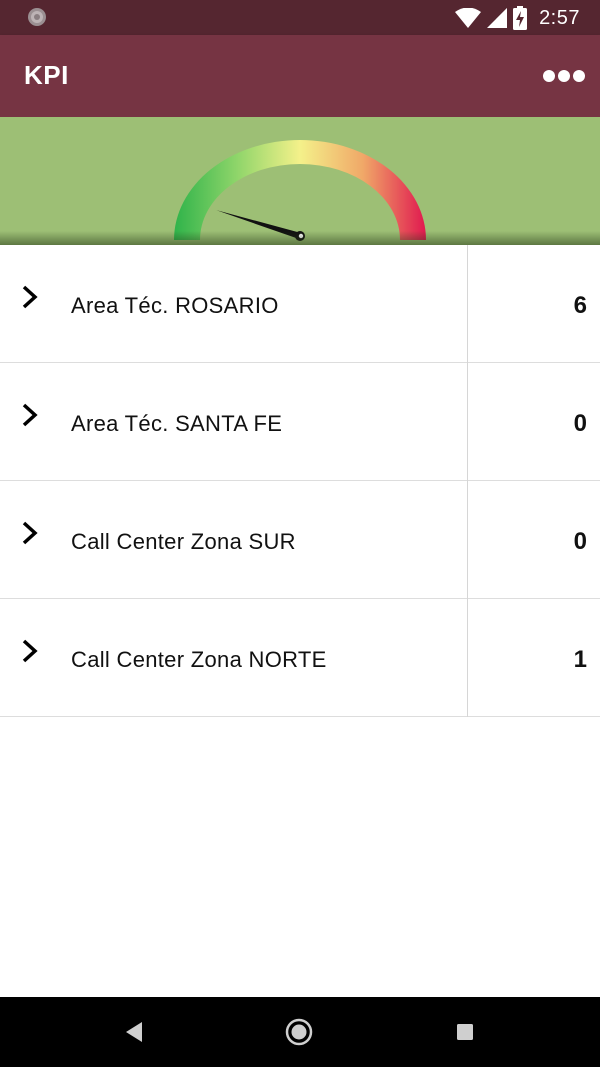 The height and width of the screenshot is (1067, 600). Describe the element at coordinates (300, 76) in the screenshot. I see `app-bar: KPI` at that location.